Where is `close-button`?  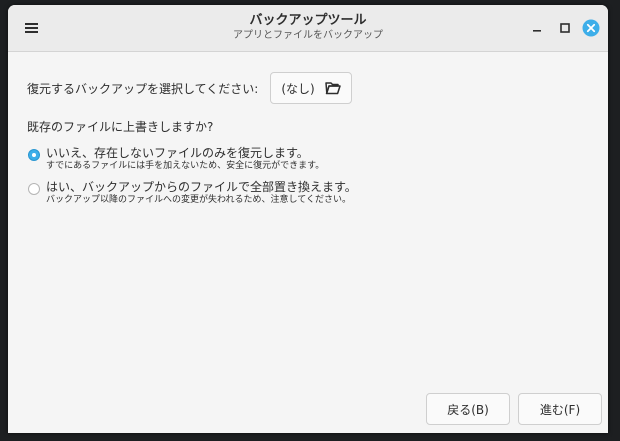
close-button is located at coordinates (591, 28).